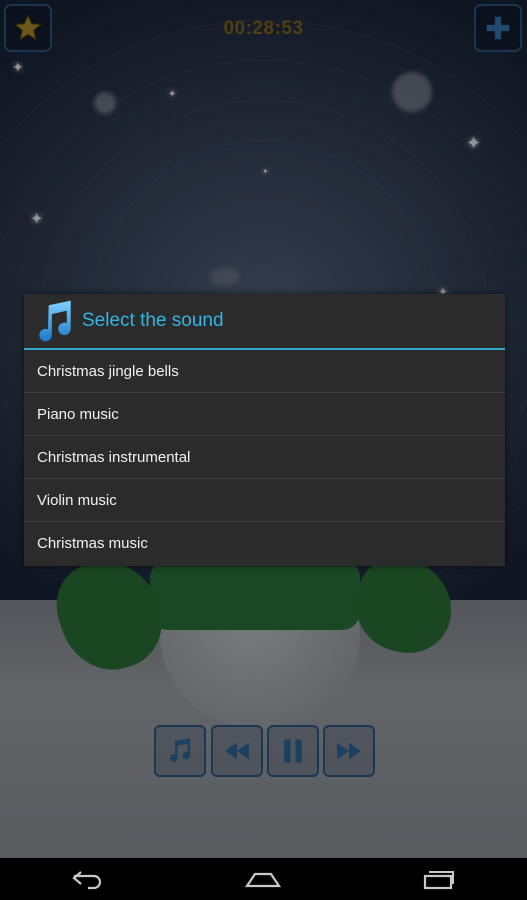 Image resolution: width=527 pixels, height=900 pixels. I want to click on sound-option: Violin music, so click(264, 500).